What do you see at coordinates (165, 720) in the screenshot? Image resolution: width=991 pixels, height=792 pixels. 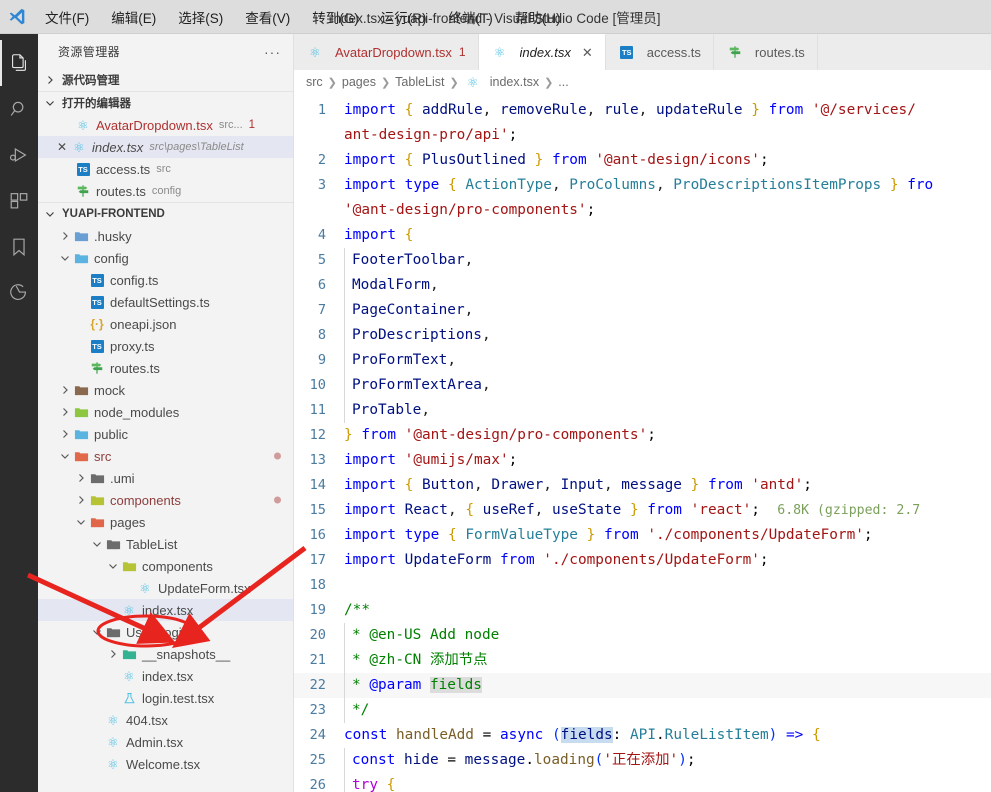 I see `tree-file-404-tsx: ⚛ 404.tsx` at bounding box center [165, 720].